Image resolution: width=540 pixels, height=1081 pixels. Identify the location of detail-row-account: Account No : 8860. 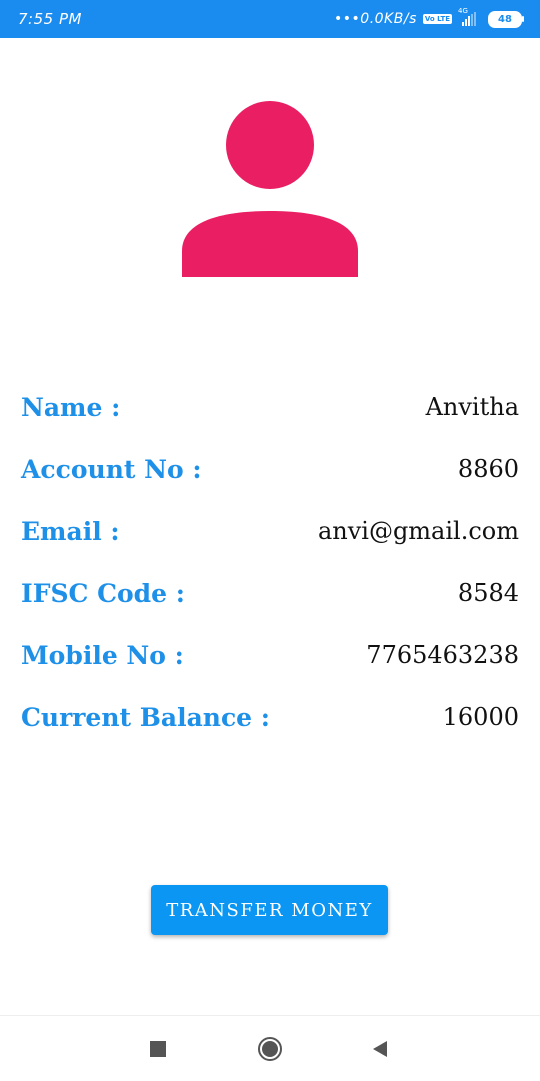
(270, 469).